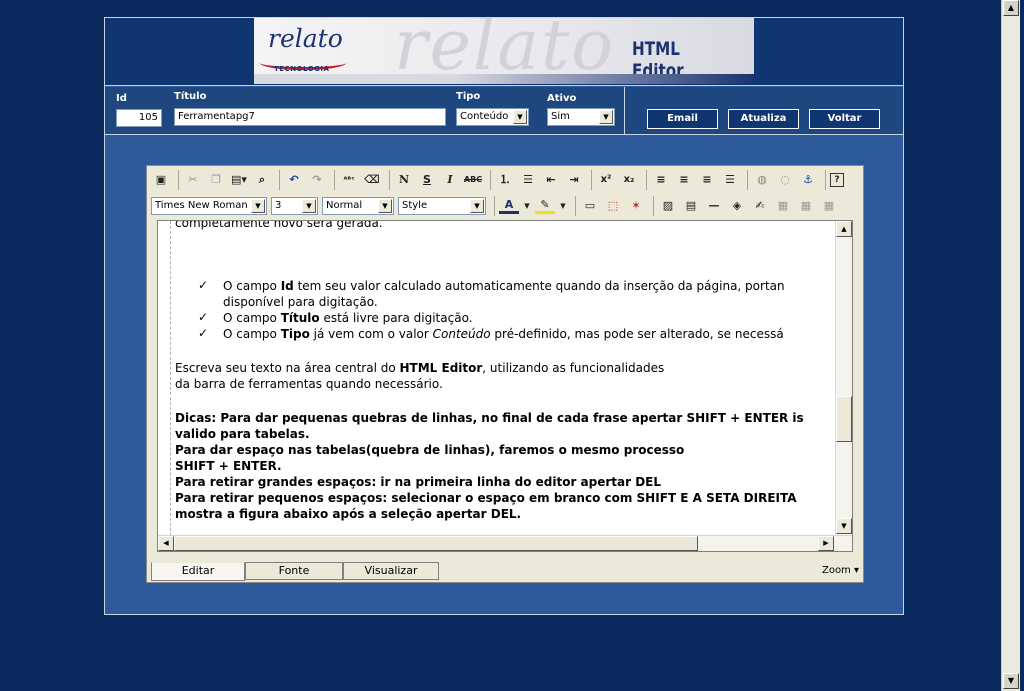  Describe the element at coordinates (763, 119) in the screenshot. I see `atualiza-button: Atualiza` at that location.